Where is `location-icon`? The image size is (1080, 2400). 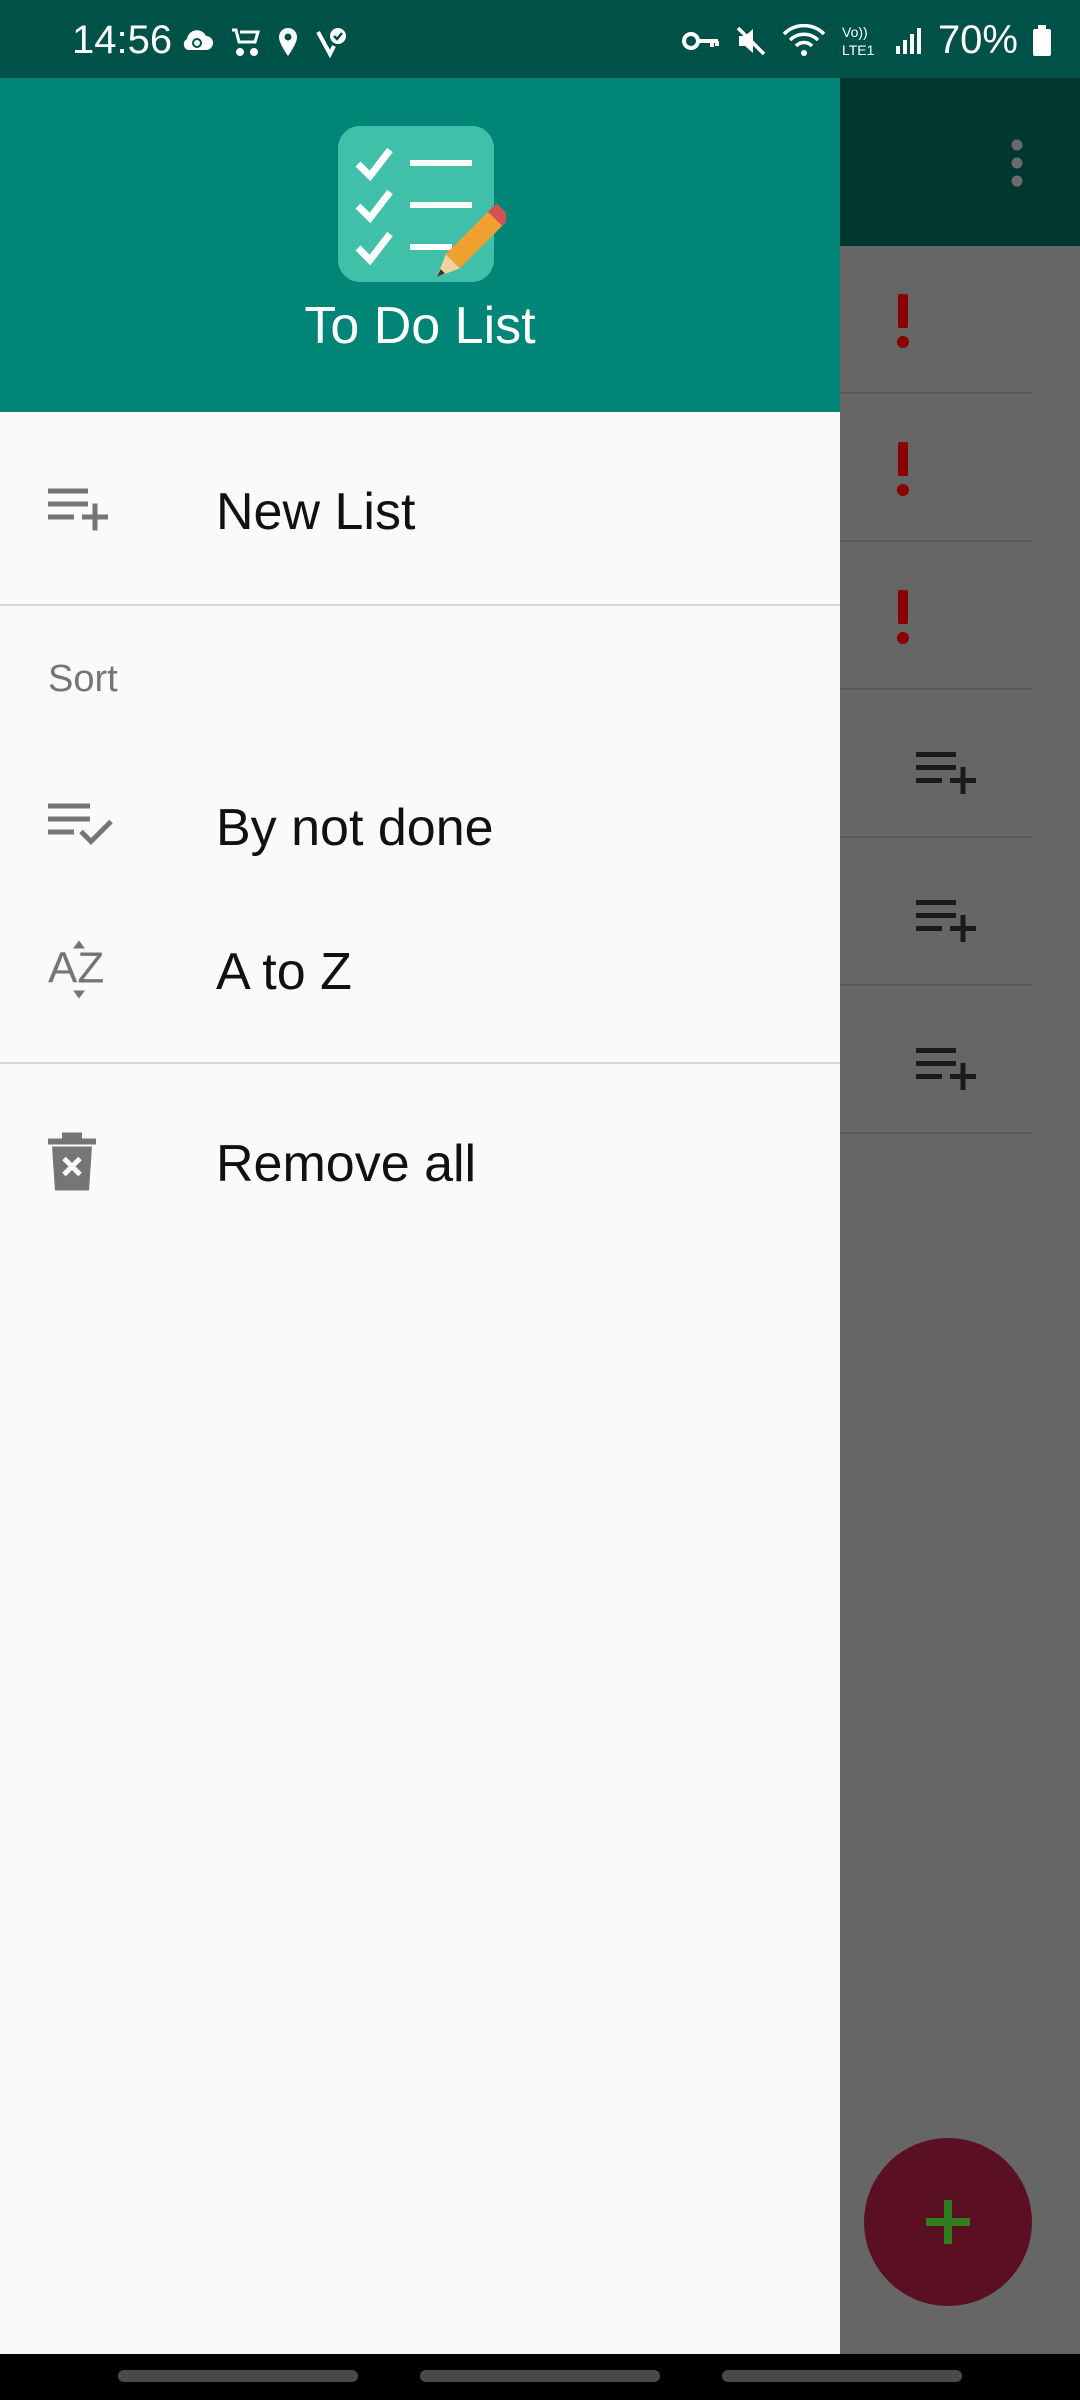
location-icon is located at coordinates (288, 44).